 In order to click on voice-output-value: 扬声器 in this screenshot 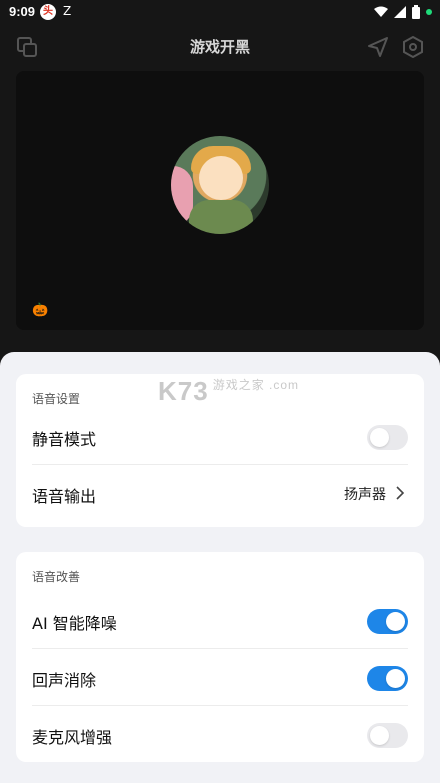, I will do `click(365, 495)`.